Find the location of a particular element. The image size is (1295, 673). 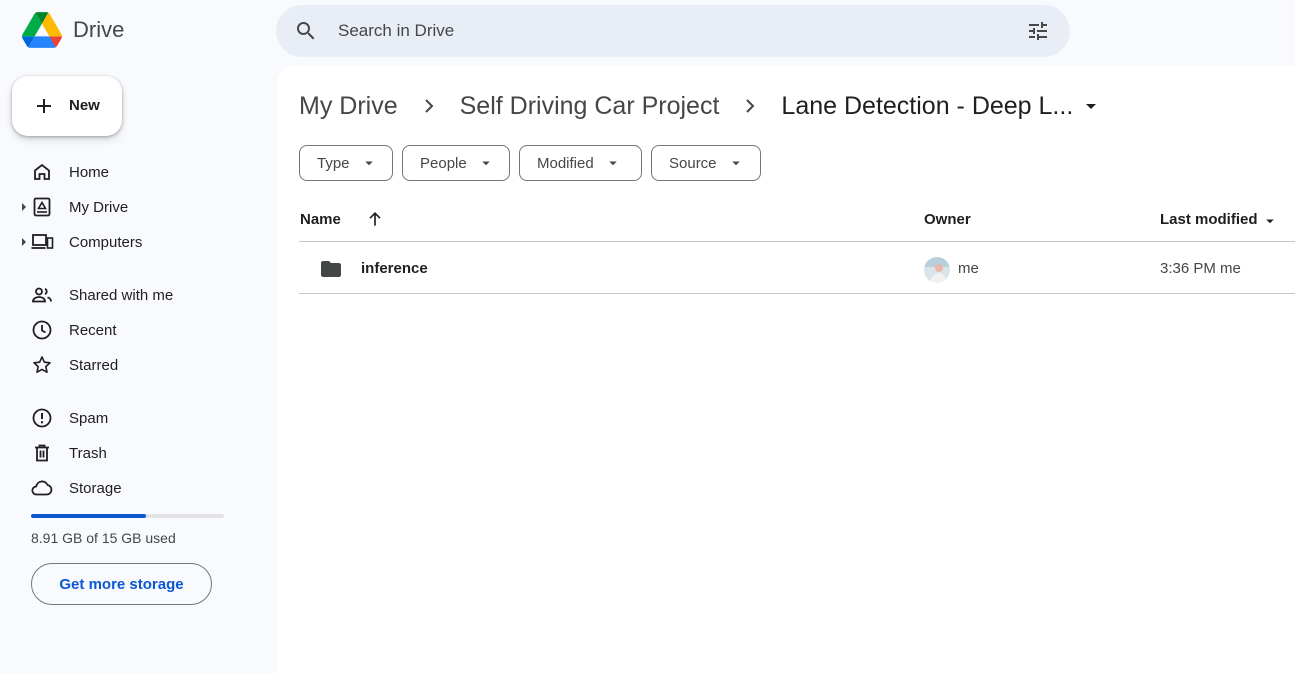

plus-icon is located at coordinates (44, 106).